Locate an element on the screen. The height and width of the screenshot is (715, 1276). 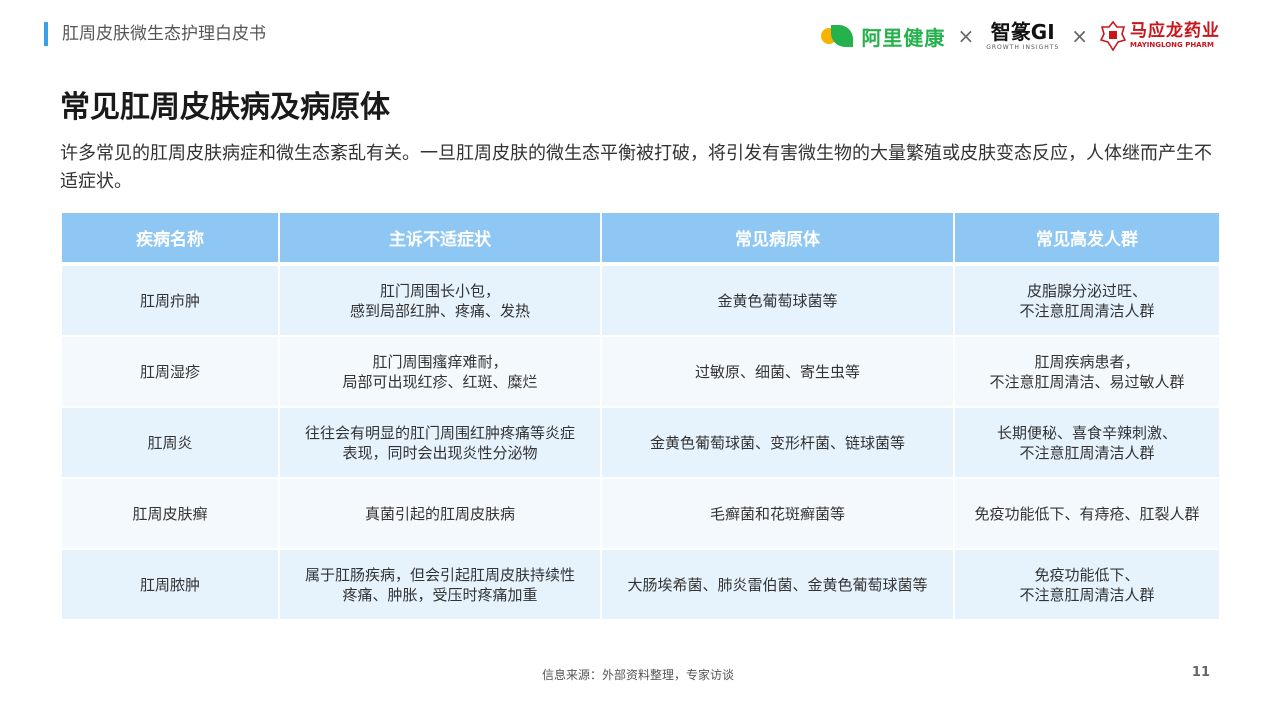
column-header-pathogen: 常见病原体 is located at coordinates (778, 237).